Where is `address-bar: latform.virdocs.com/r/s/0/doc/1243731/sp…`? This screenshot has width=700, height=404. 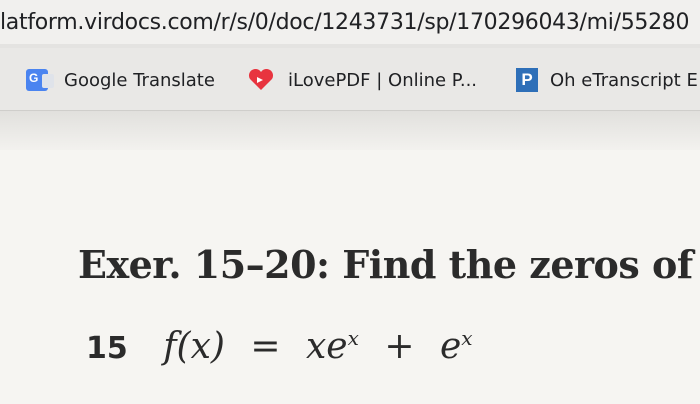
address-bar: latform.virdocs.com/r/s/0/doc/1243731/sp… is located at coordinates (350, 22).